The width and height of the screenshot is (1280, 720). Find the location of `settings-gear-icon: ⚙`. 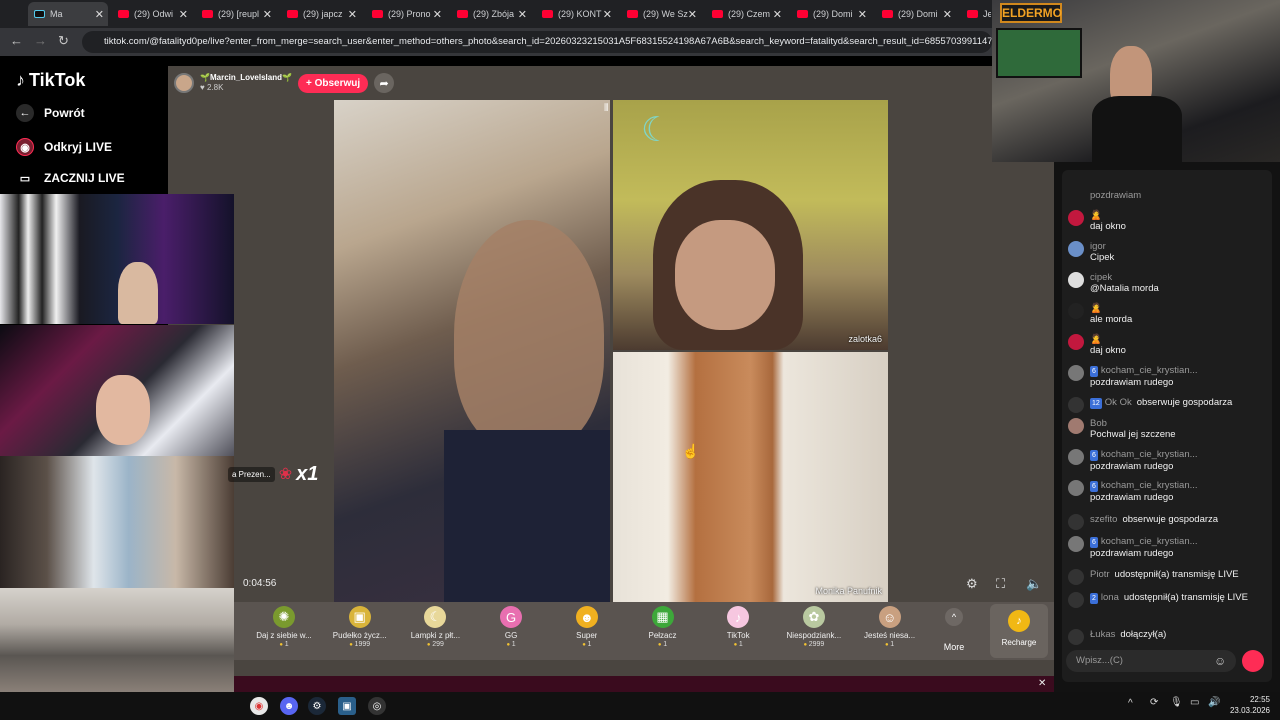

settings-gear-icon: ⚙ is located at coordinates (972, 584).